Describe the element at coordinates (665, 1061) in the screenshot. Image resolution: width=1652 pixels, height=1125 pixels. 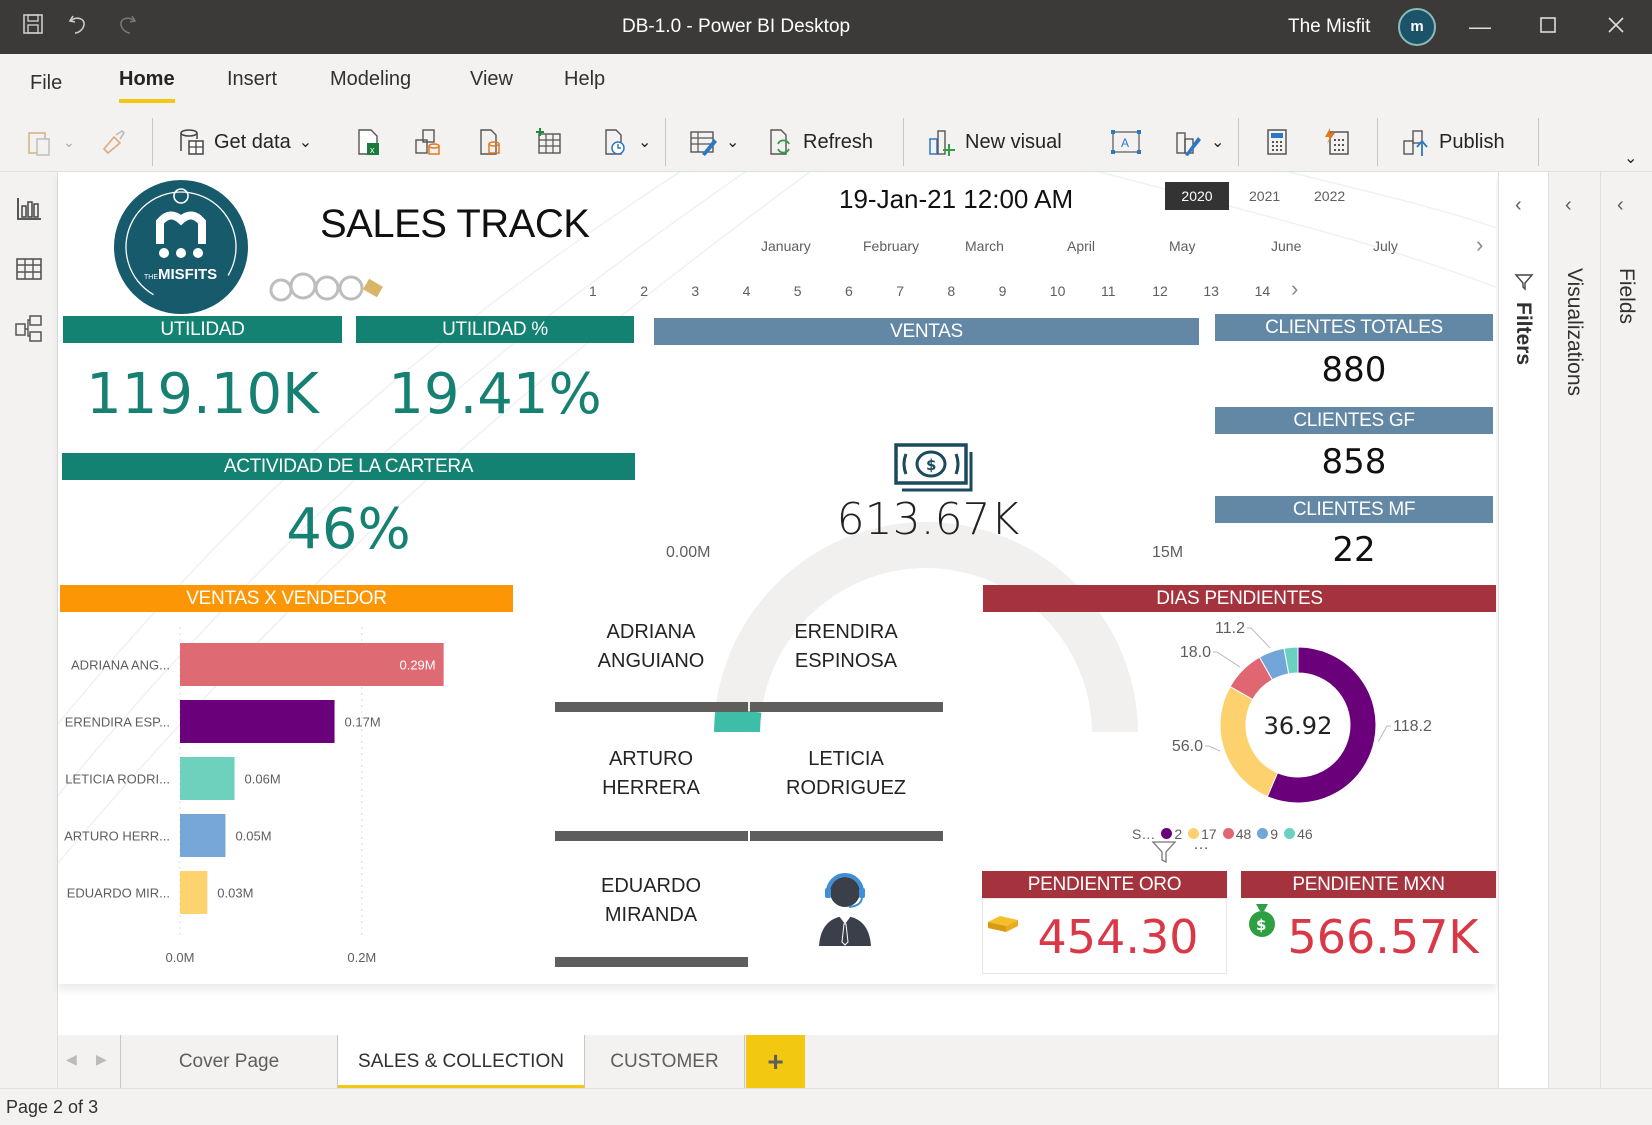
I see `tab-customer: CUSTOMER` at that location.